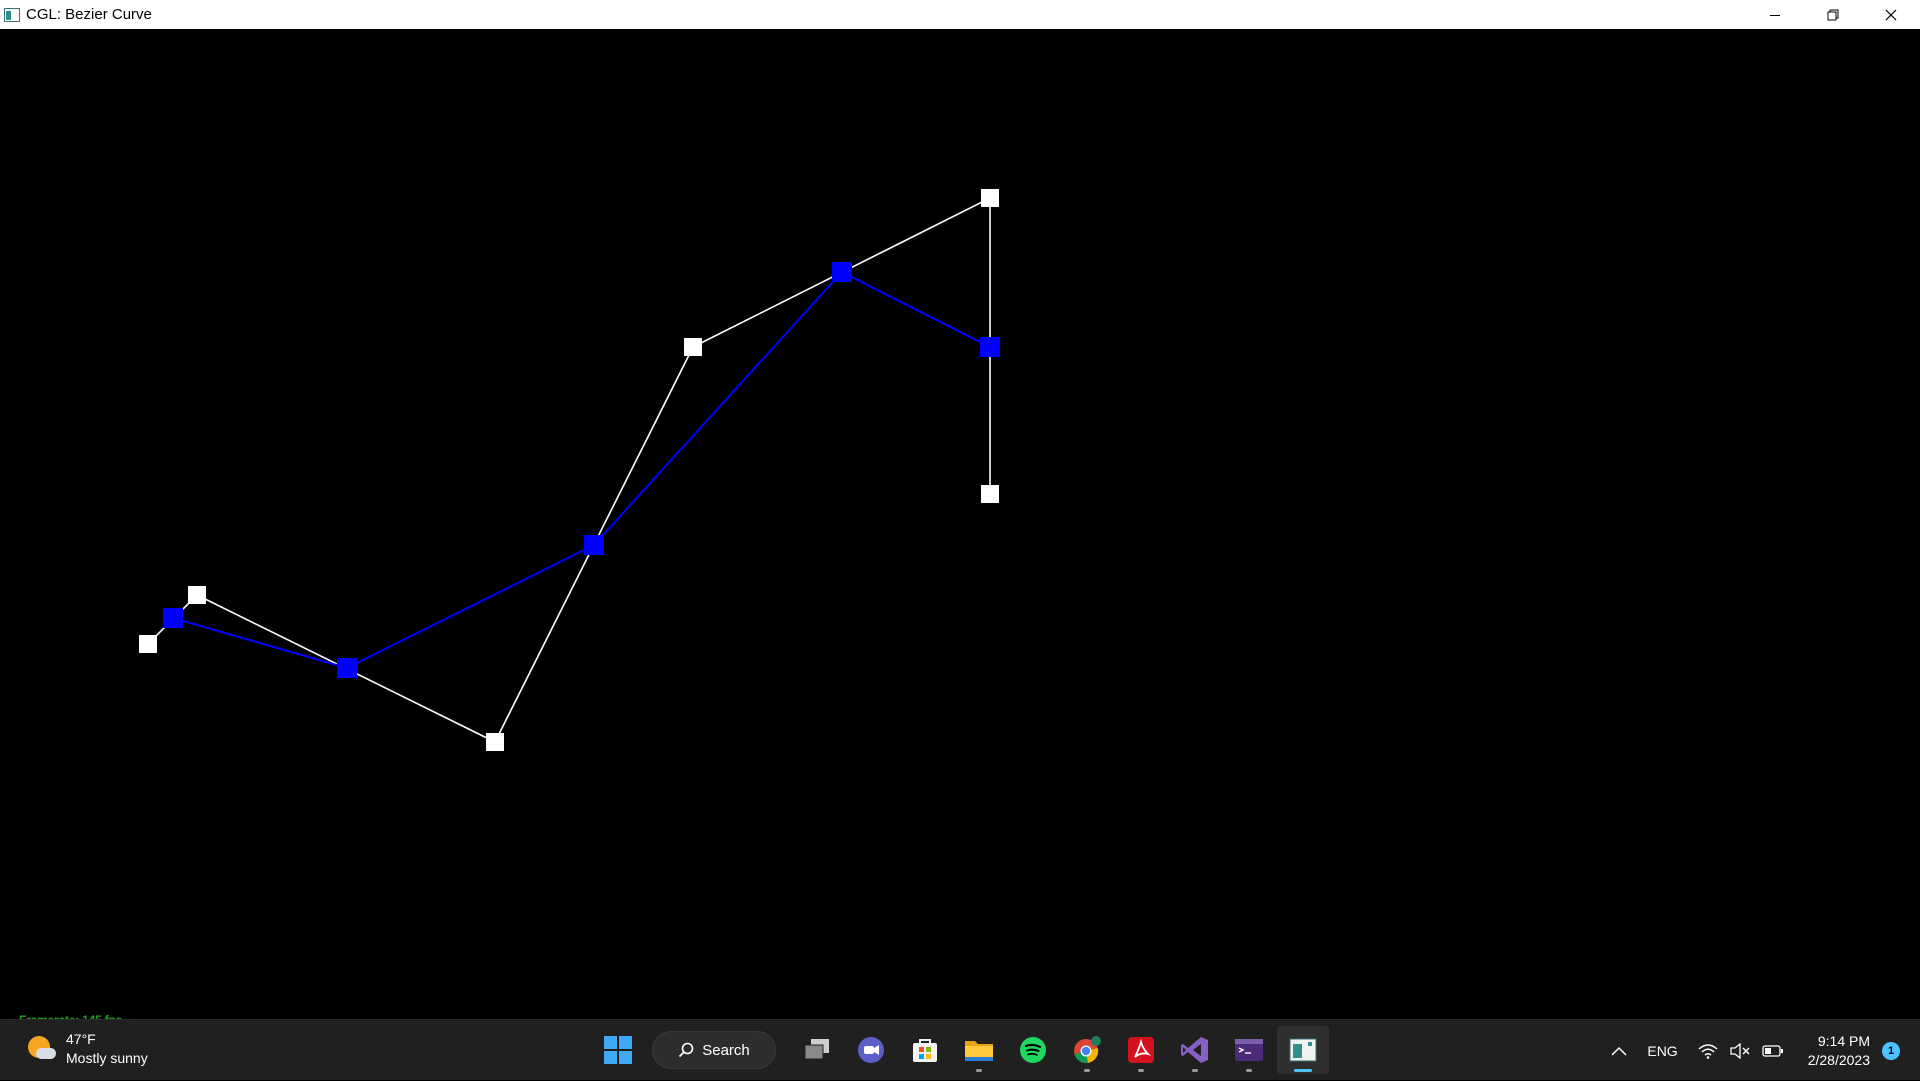 This screenshot has height=1081, width=1920. I want to click on restore-icon, so click(1833, 14).